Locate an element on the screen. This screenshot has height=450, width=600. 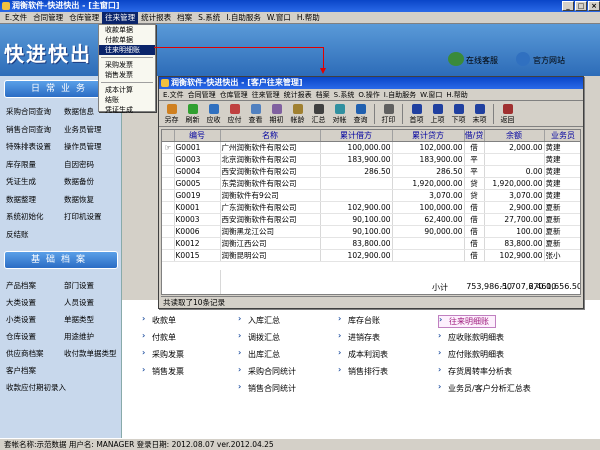
menu-help: H.帮助 is located at coordinates (308, 18).